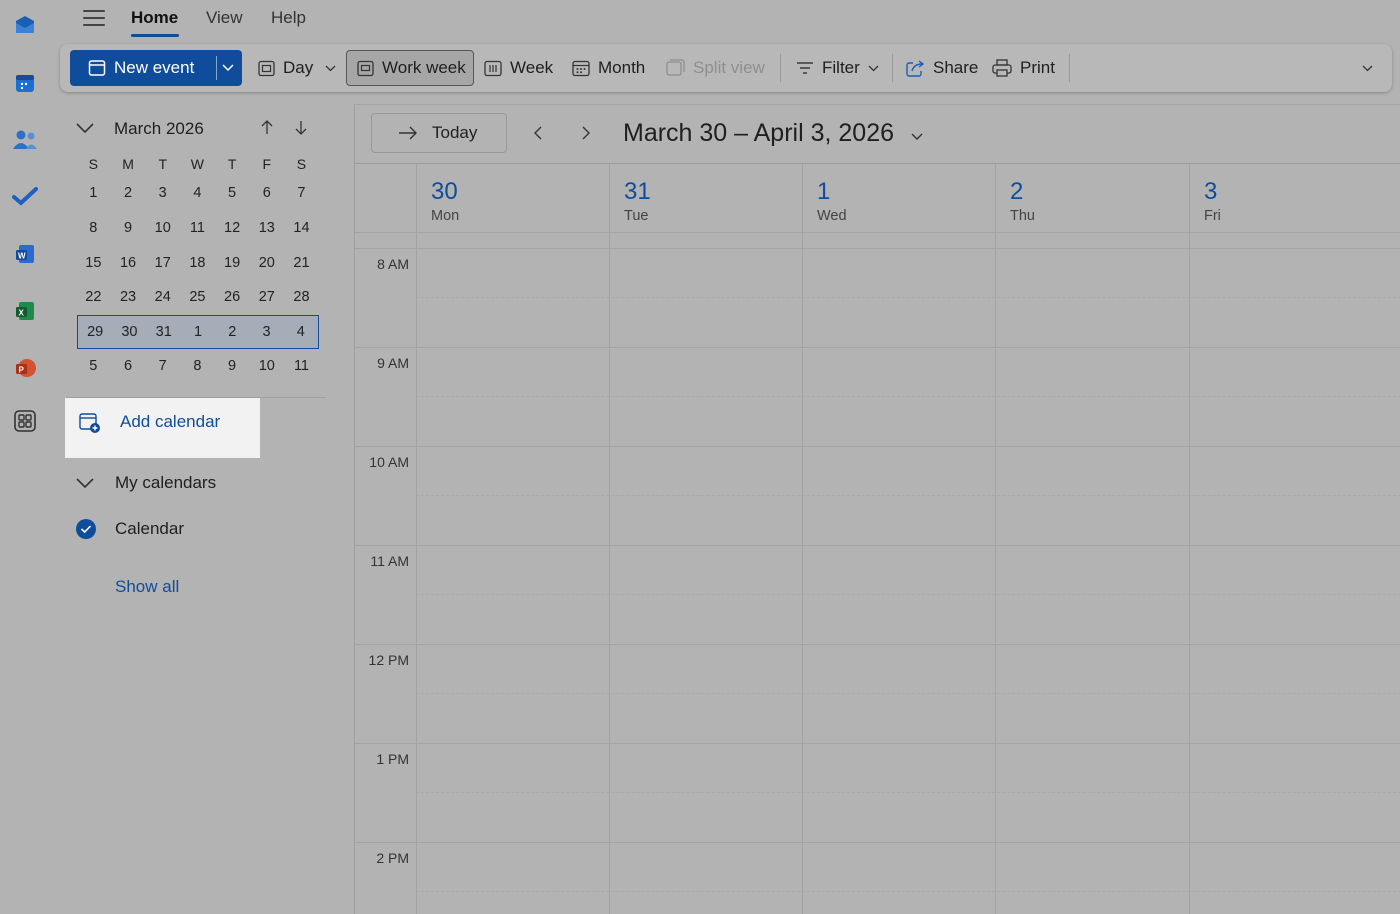 Image resolution: width=1400 pixels, height=914 pixels. Describe the element at coordinates (841, 68) in the screenshot. I see `filter-button: Filter` at that location.